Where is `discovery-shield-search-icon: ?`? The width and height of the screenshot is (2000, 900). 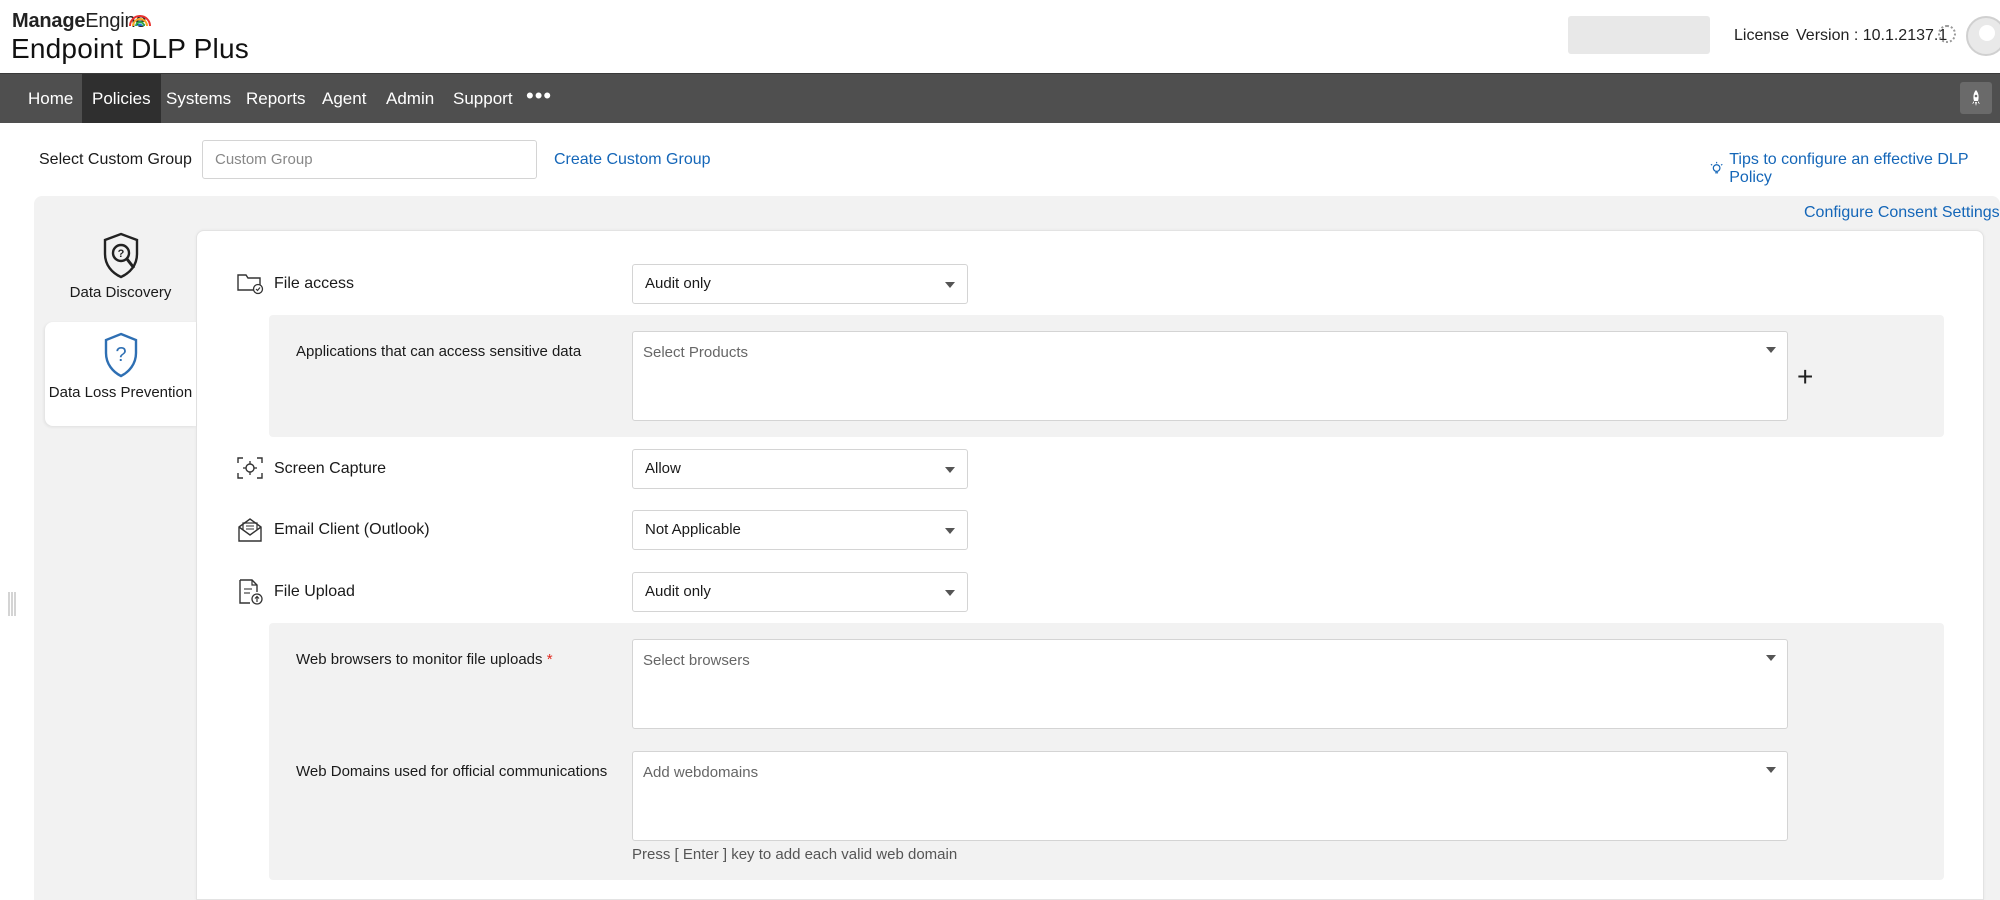 discovery-shield-search-icon: ? is located at coordinates (121, 256).